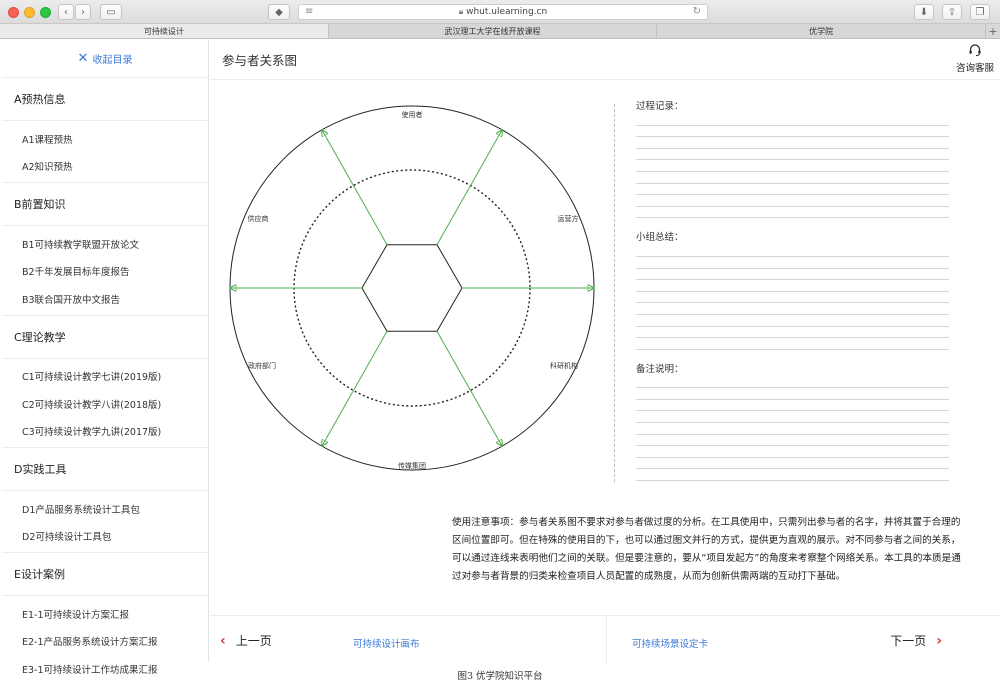  What do you see at coordinates (975, 50) in the screenshot?
I see `headset-icon` at bounding box center [975, 50].